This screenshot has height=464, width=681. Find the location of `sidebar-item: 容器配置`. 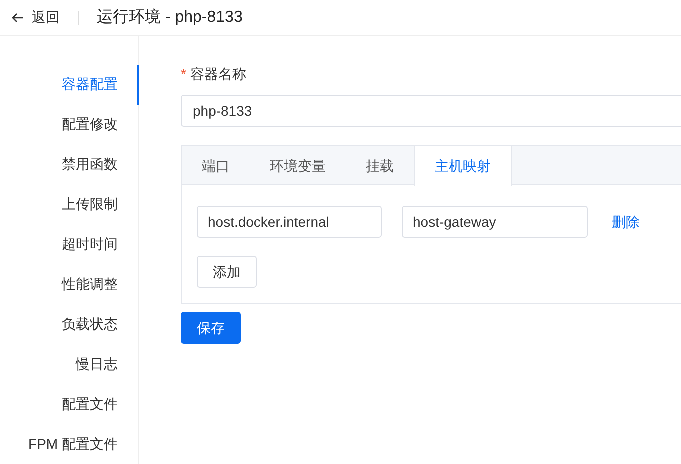

sidebar-item: 容器配置 is located at coordinates (69, 85).